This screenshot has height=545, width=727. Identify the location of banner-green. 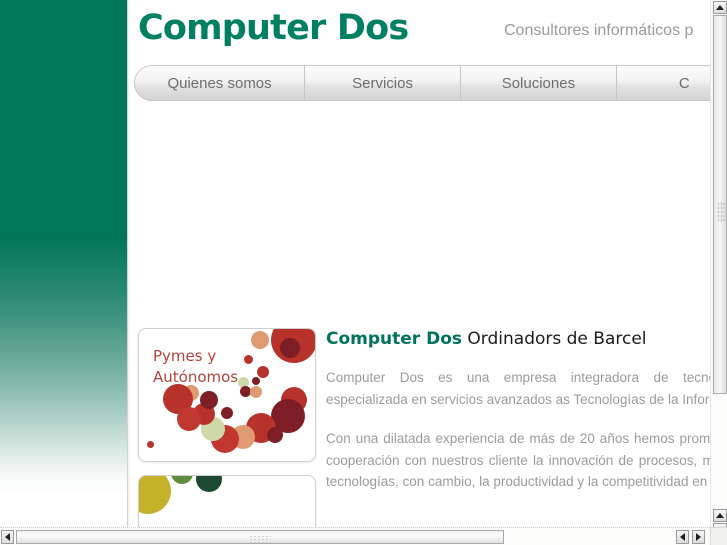
(227, 501).